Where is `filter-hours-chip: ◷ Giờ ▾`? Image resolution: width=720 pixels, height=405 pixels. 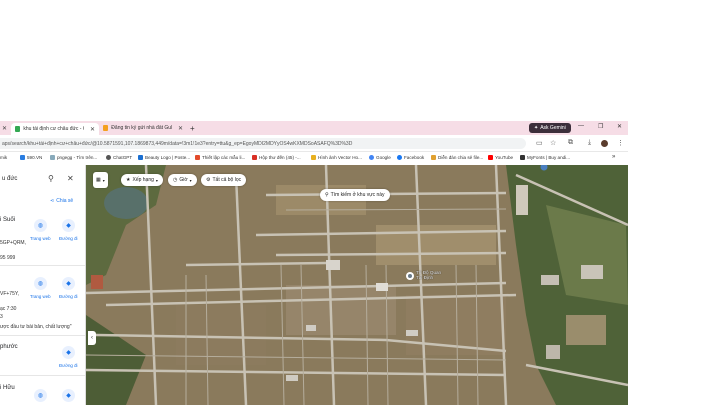
filter-hours-chip: ◷ Giờ ▾ is located at coordinates (182, 180).